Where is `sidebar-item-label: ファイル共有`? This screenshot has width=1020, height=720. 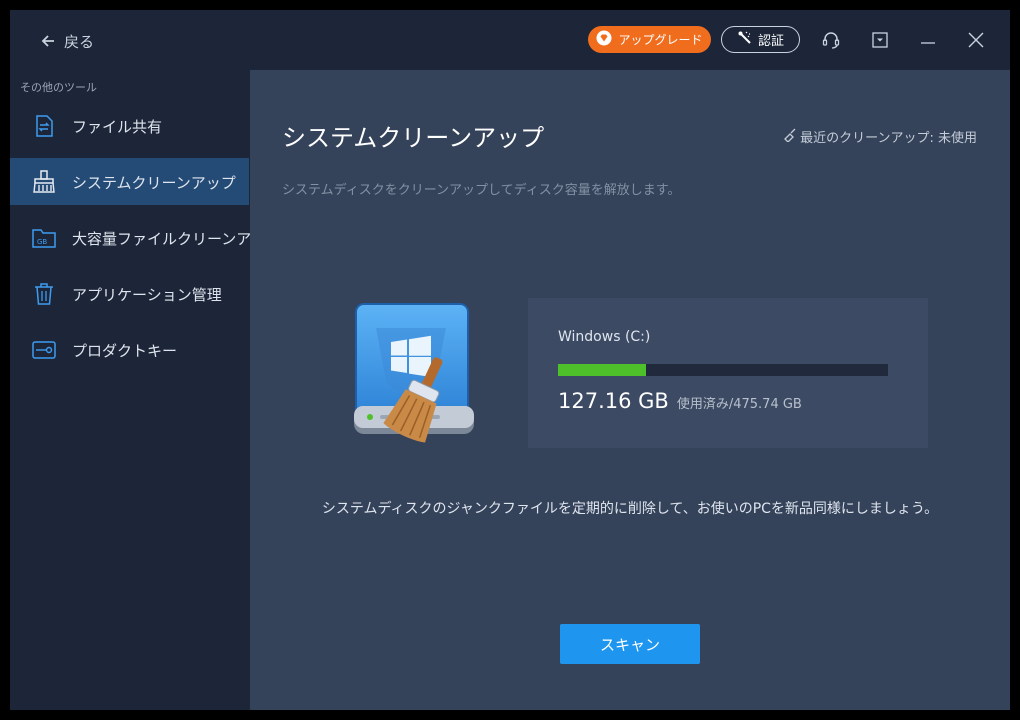
sidebar-item-label: ファイル共有 is located at coordinates (117, 127).